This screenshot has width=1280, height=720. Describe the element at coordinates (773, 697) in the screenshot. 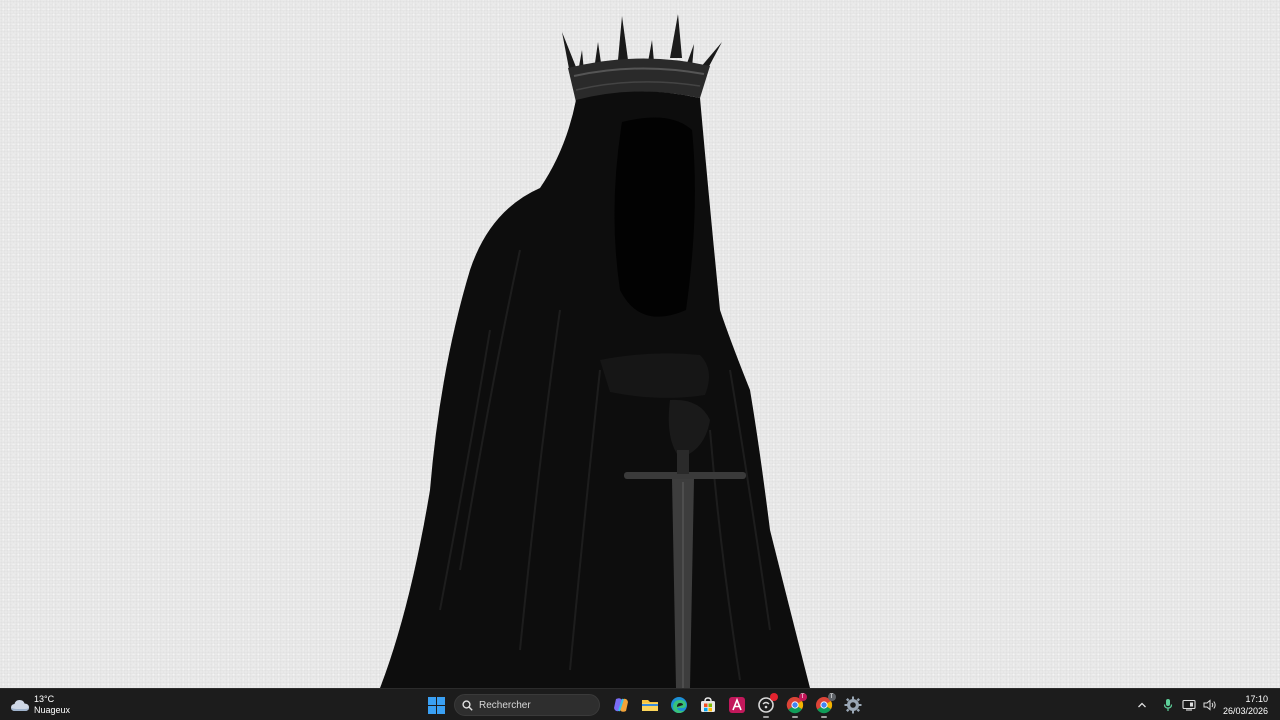

I see `notification-badge` at that location.